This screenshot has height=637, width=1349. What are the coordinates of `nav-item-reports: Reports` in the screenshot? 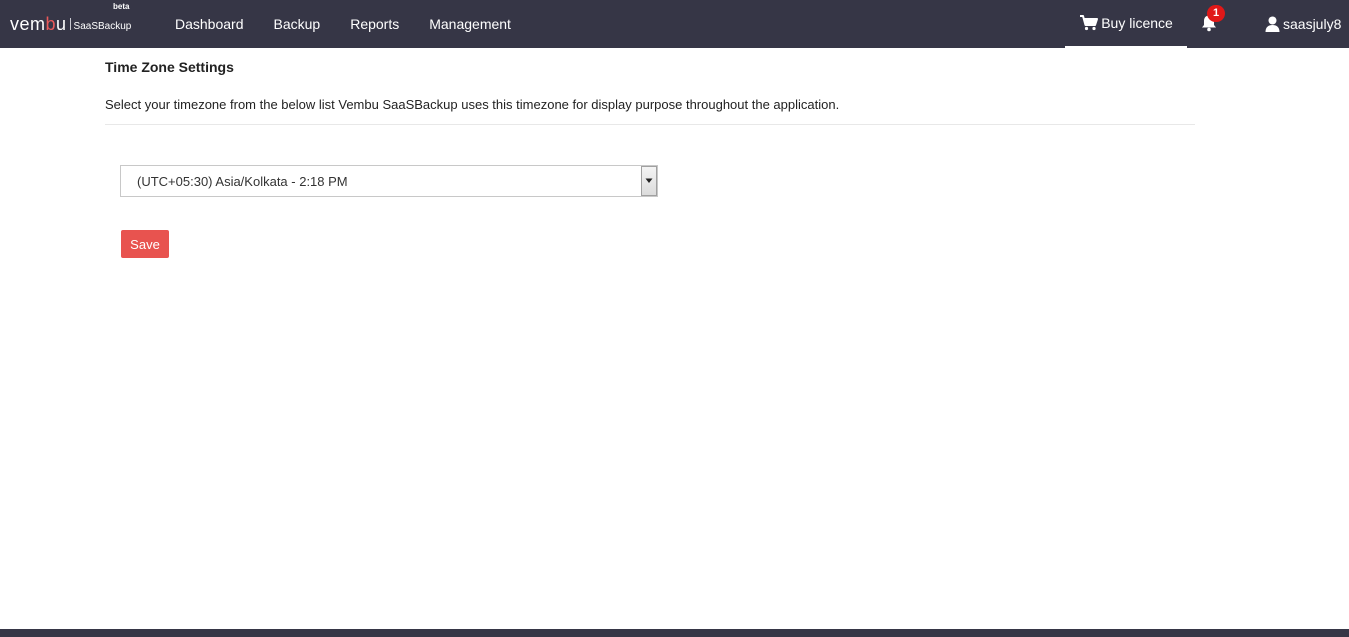 It's located at (374, 24).